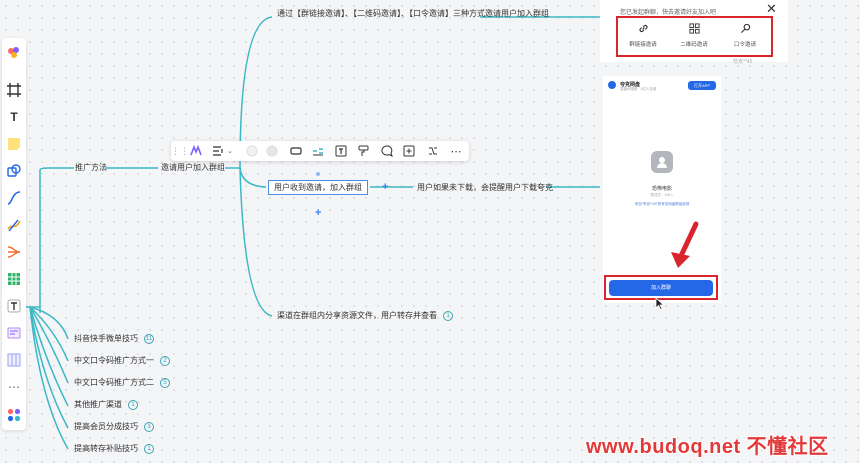 The height and width of the screenshot is (463, 860). What do you see at coordinates (662, 162) in the screenshot?
I see `group-avatar-icon` at bounding box center [662, 162].